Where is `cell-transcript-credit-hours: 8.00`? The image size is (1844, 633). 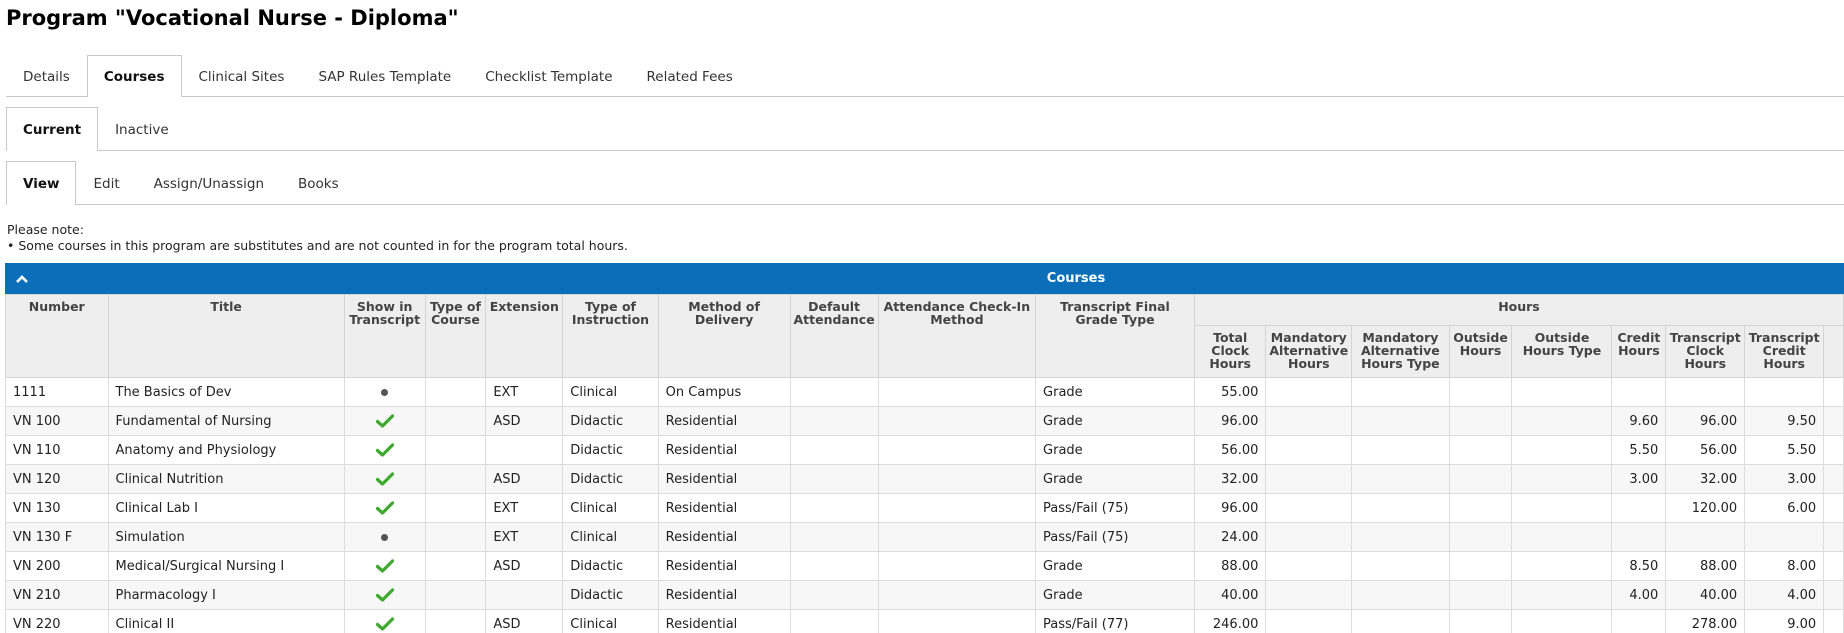 cell-transcript-credit-hours: 8.00 is located at coordinates (1784, 566).